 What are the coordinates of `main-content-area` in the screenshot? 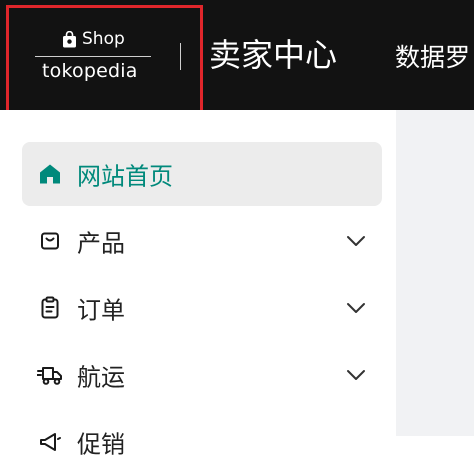 It's located at (435, 273).